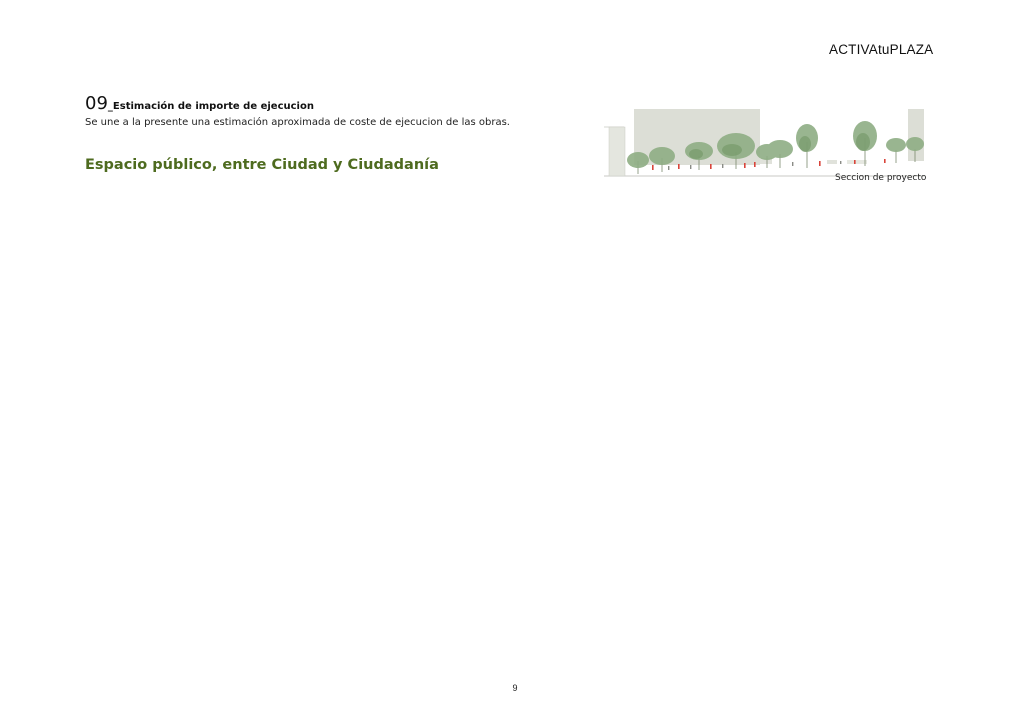  Describe the element at coordinates (515, 688) in the screenshot. I see `page-number: 9` at that location.